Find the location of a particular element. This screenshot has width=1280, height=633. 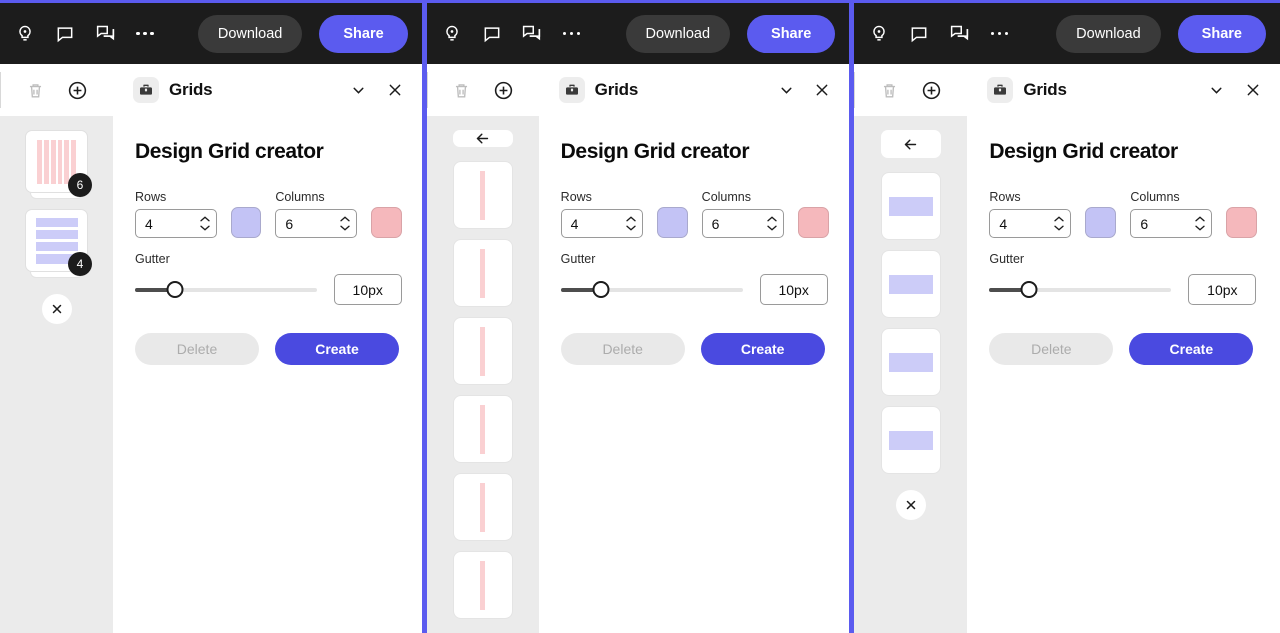

left-rail: 6 4 is located at coordinates (56, 348).